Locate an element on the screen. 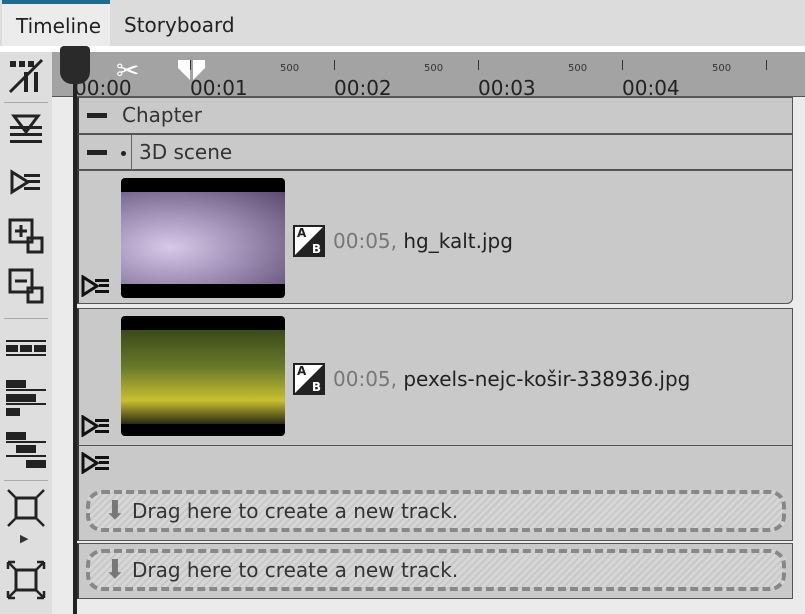 The height and width of the screenshot is (614, 805). left-toolbar: ▶ is located at coordinates (26, 333).